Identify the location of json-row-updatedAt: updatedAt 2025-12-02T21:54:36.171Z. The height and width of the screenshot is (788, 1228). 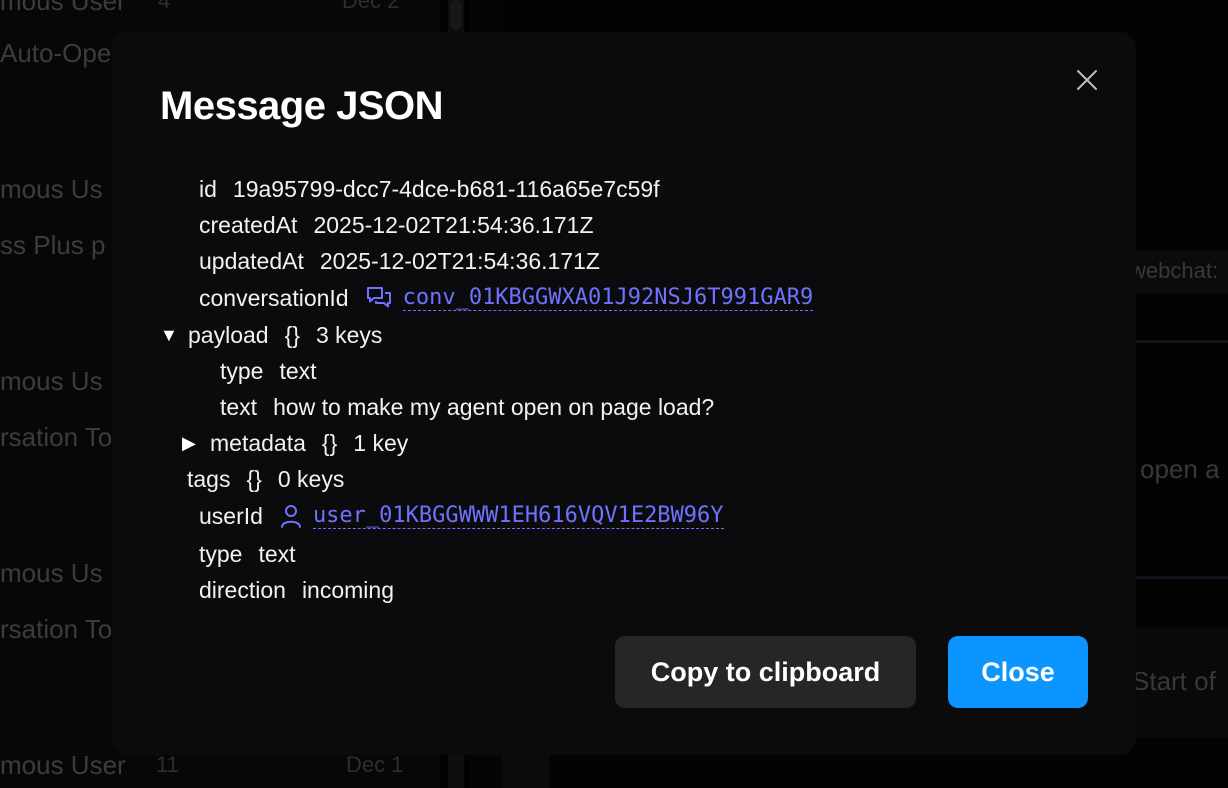
(399, 261).